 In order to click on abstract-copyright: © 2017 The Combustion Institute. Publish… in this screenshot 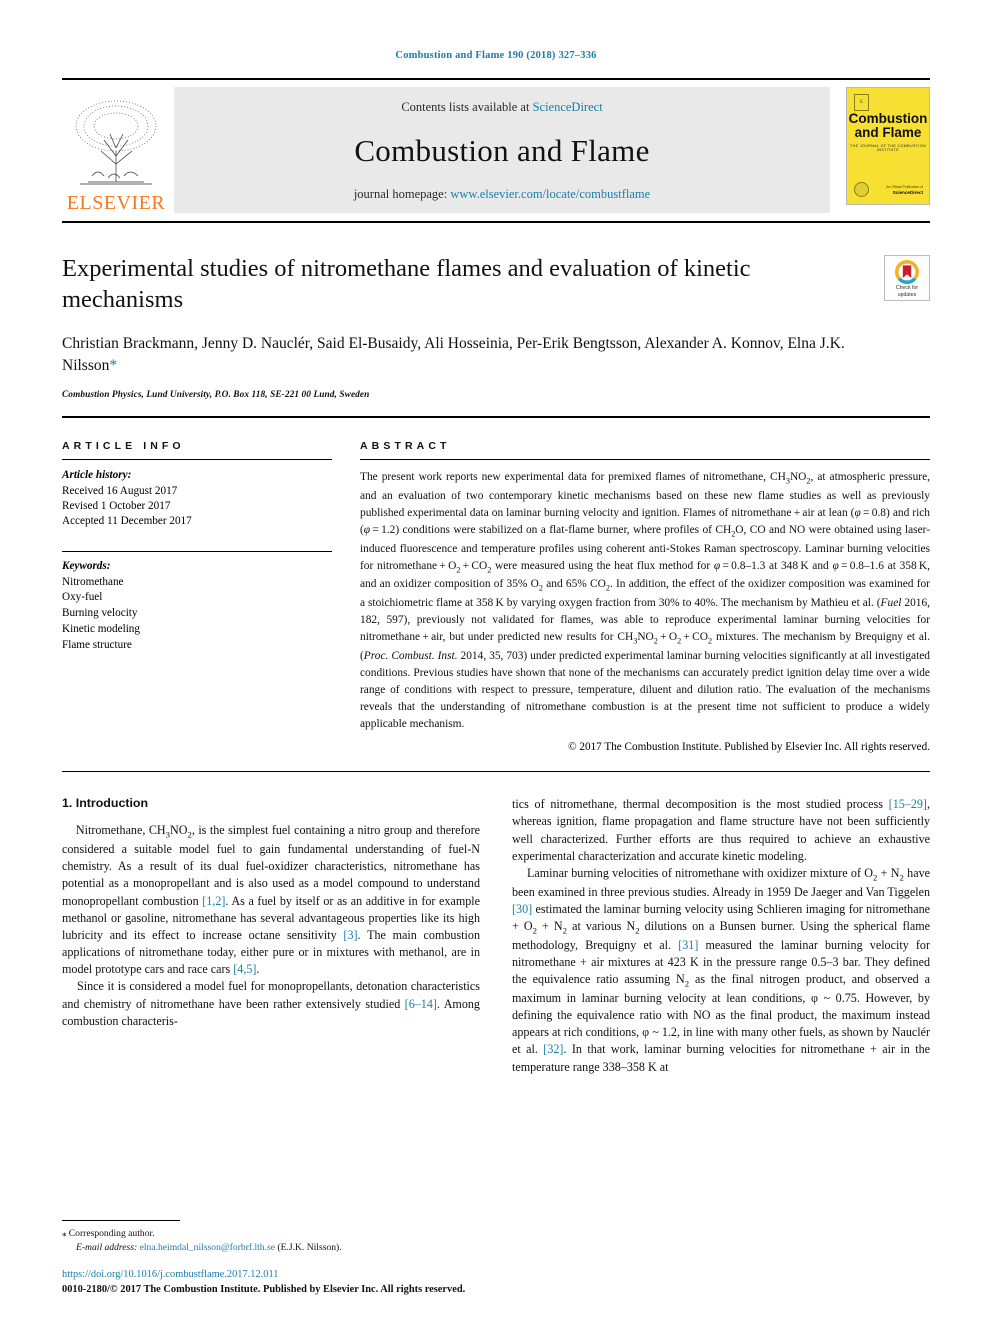, I will do `click(749, 747)`.